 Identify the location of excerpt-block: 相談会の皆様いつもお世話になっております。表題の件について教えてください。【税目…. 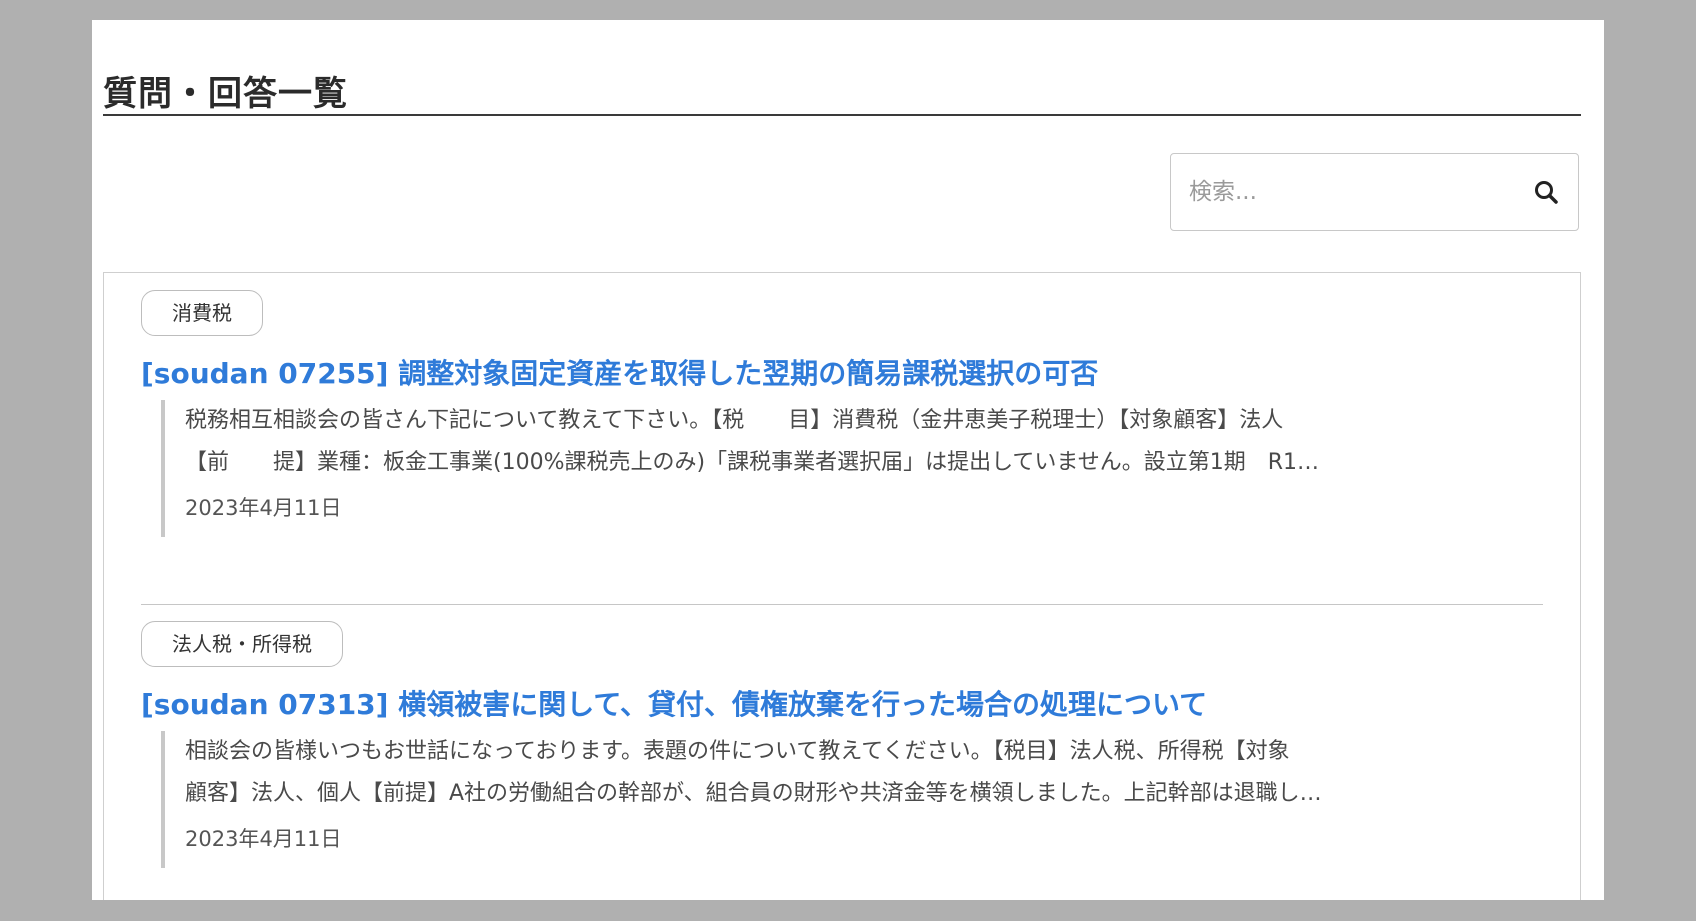
(852, 799).